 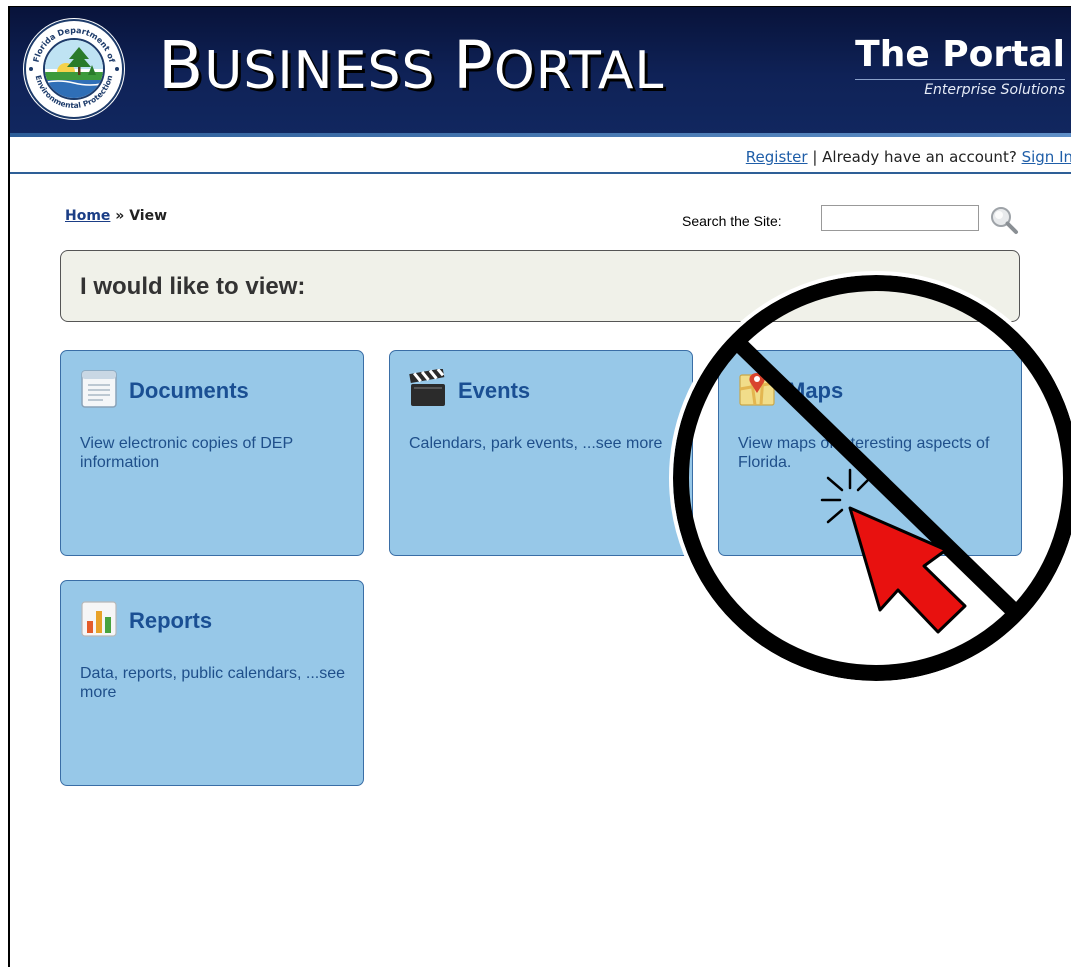 I want to click on tile-reports-title: Reports, so click(x=171, y=620).